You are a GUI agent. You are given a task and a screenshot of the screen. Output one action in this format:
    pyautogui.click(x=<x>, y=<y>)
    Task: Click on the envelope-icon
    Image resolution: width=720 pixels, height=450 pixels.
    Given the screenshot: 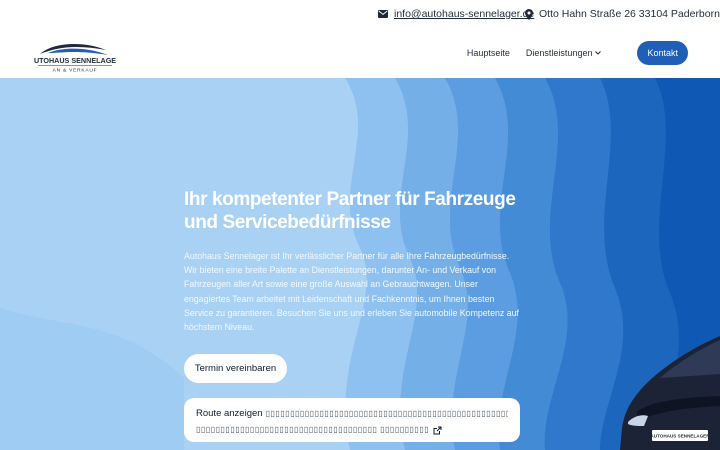 What is the action you would take?
    pyautogui.click(x=383, y=14)
    